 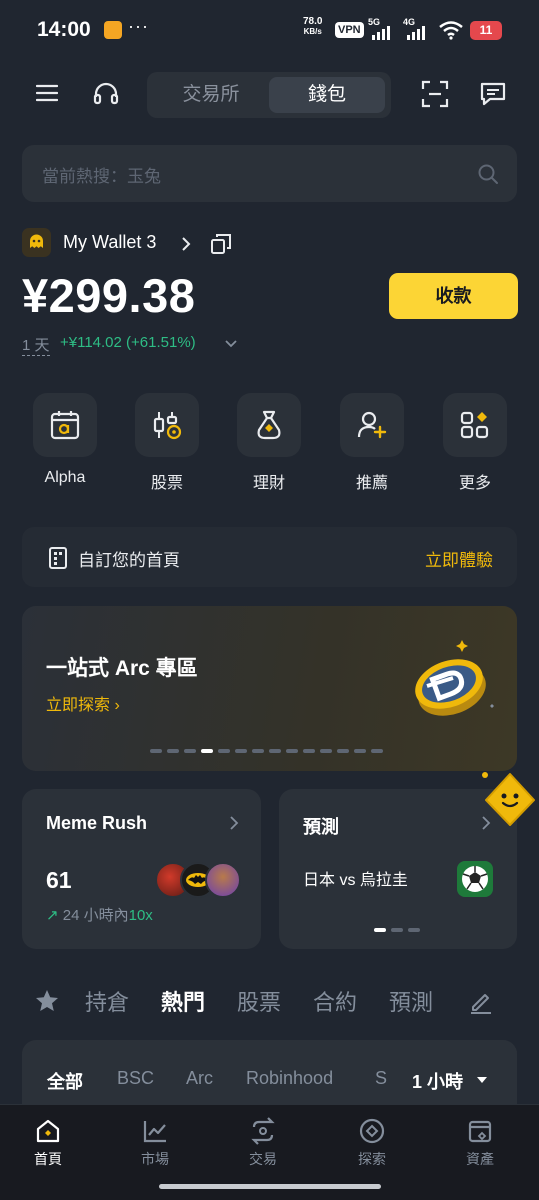 What do you see at coordinates (381, 1078) in the screenshot?
I see `filter-more: S` at bounding box center [381, 1078].